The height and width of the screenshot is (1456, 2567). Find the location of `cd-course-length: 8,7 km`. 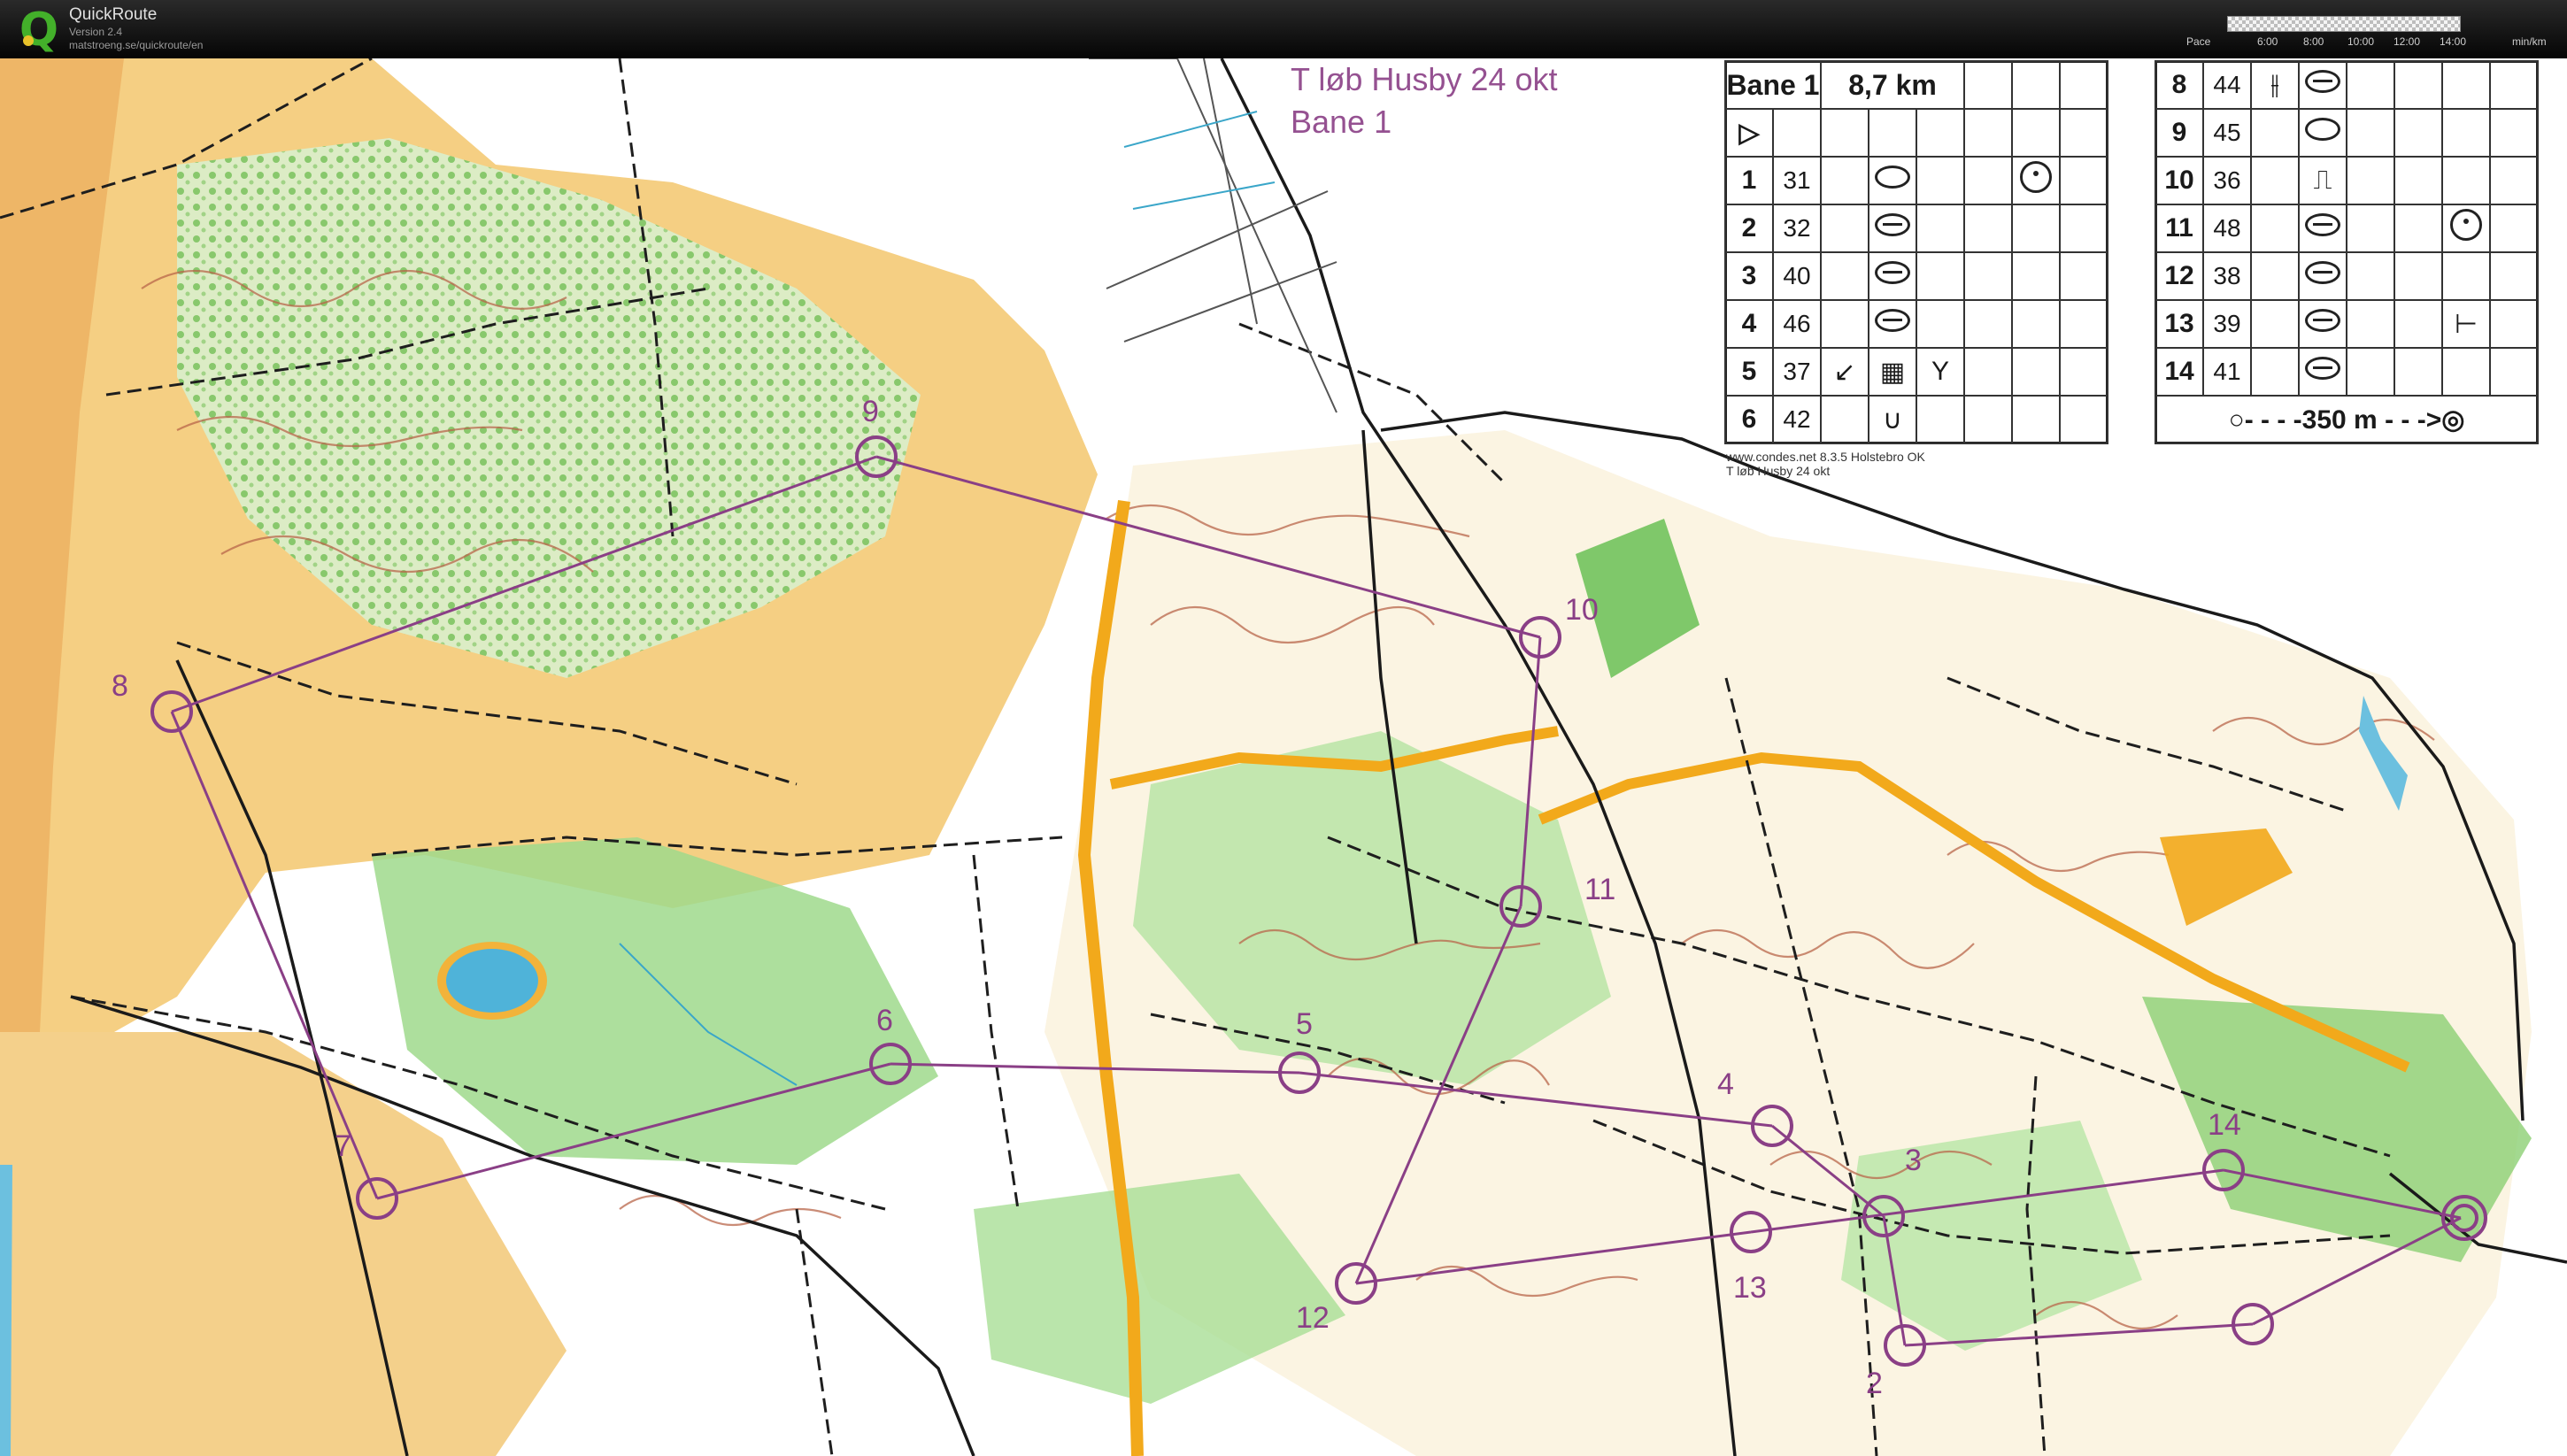

cd-course-length: 8,7 km is located at coordinates (1892, 85).